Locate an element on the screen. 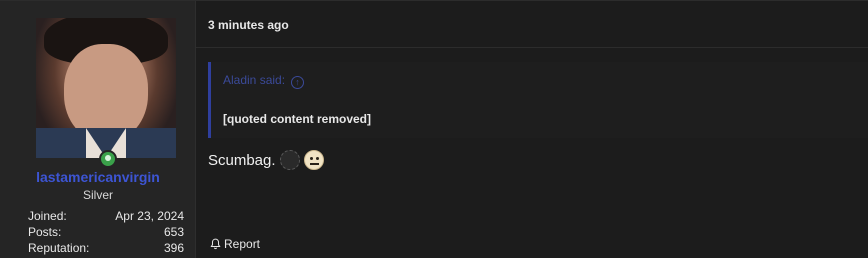 Image resolution: width=868 pixels, height=258 pixels. neutral-face-emoji-icon is located at coordinates (313, 160).